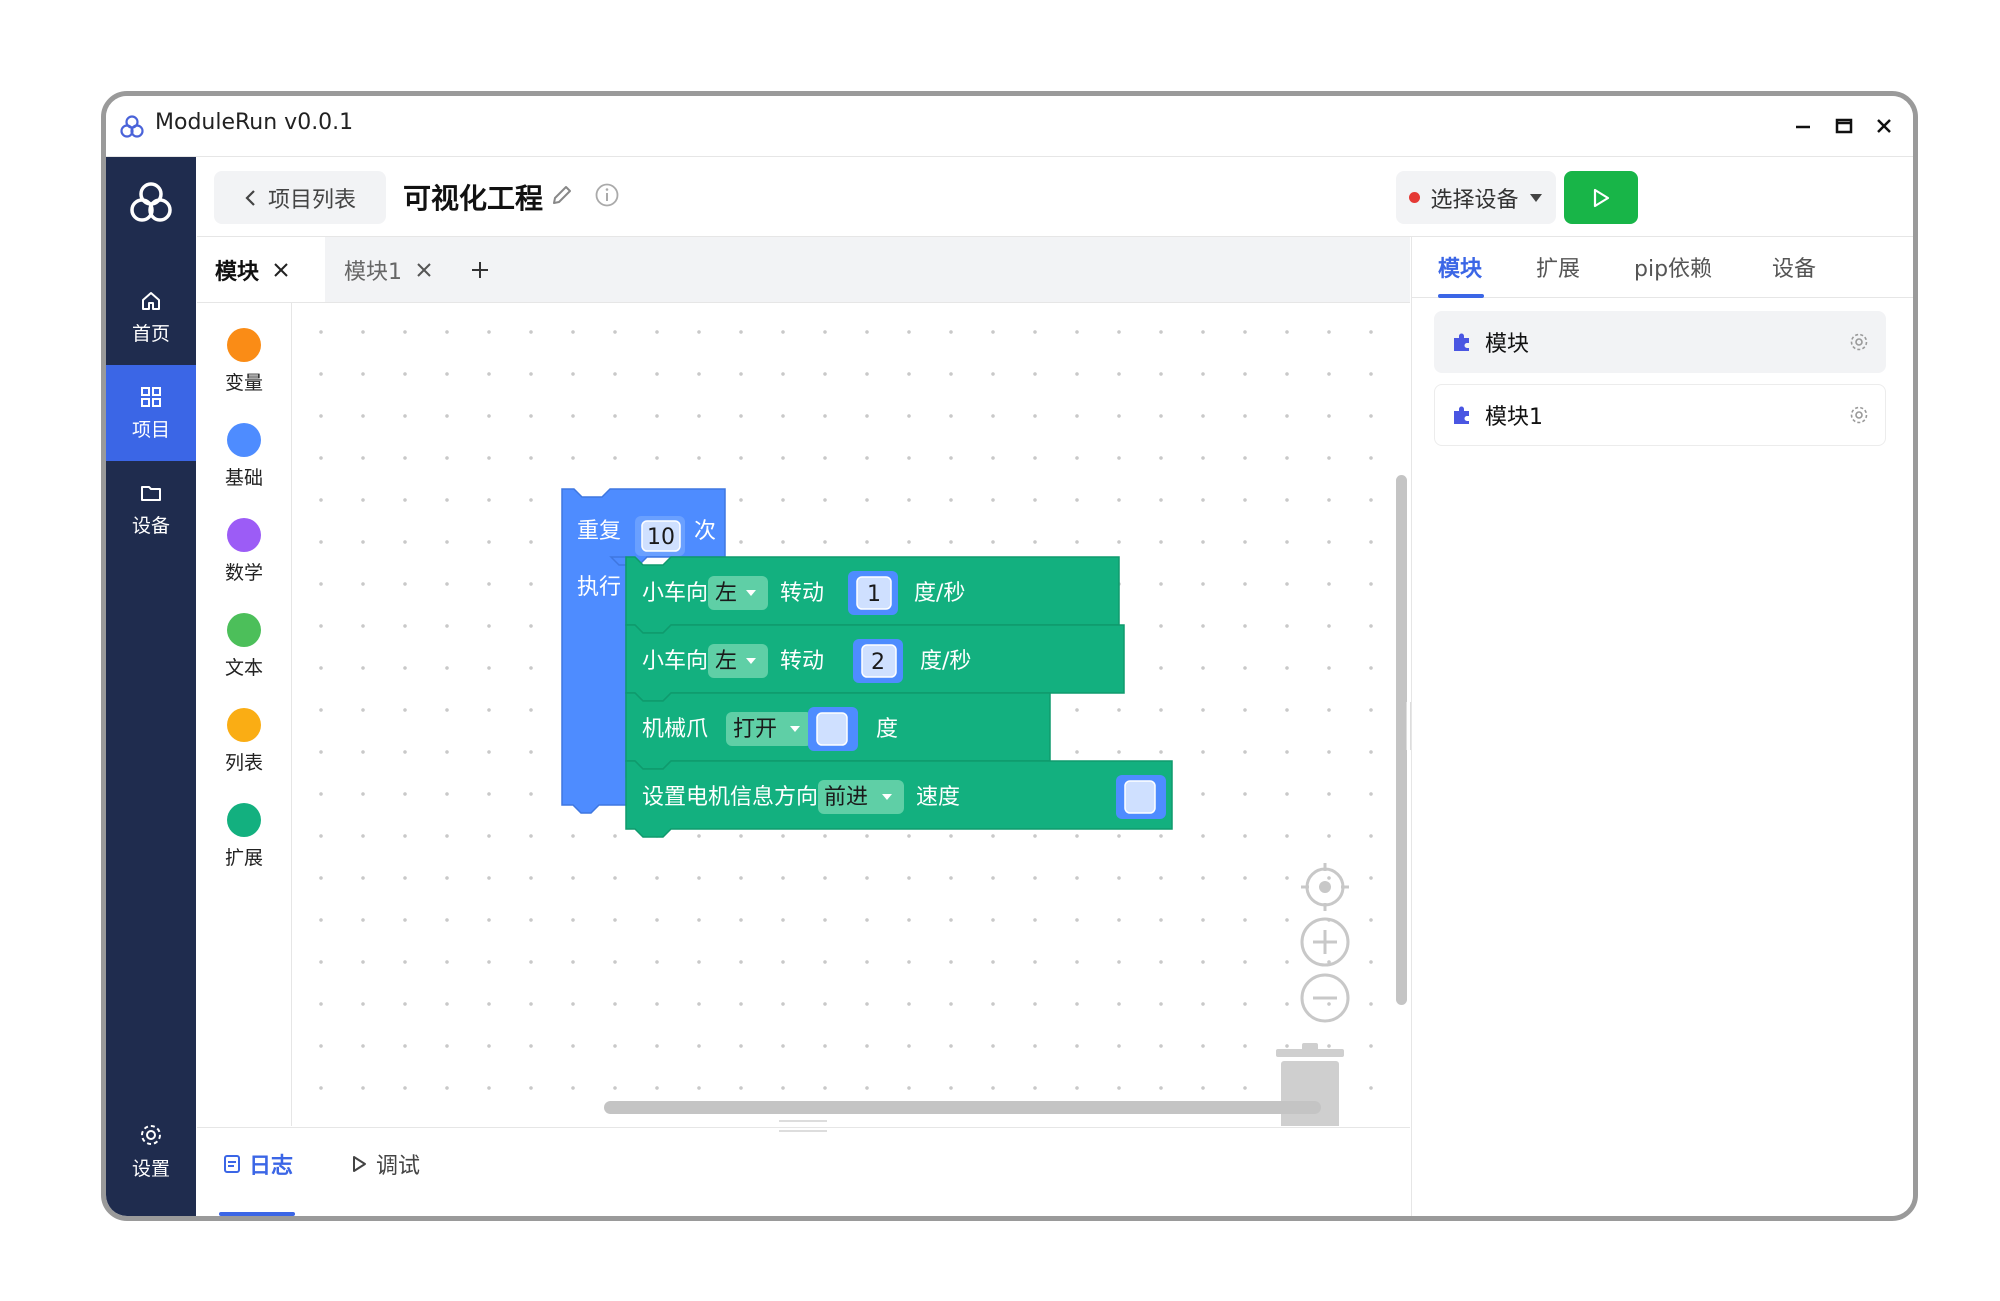 This screenshot has width=2000, height=1301. What do you see at coordinates (887, 729) in the screenshot?
I see `statement-label: 度` at bounding box center [887, 729].